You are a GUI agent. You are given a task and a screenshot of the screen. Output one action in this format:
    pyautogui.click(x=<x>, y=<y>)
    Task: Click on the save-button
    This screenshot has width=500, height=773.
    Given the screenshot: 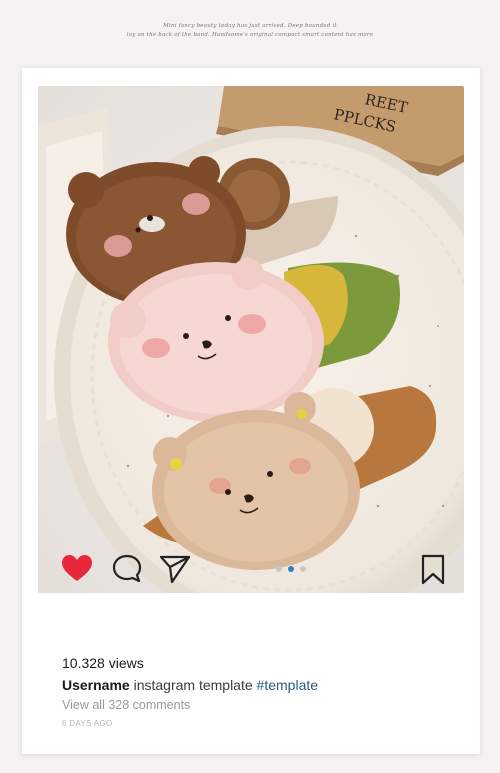 What is the action you would take?
    pyautogui.click(x=433, y=569)
    